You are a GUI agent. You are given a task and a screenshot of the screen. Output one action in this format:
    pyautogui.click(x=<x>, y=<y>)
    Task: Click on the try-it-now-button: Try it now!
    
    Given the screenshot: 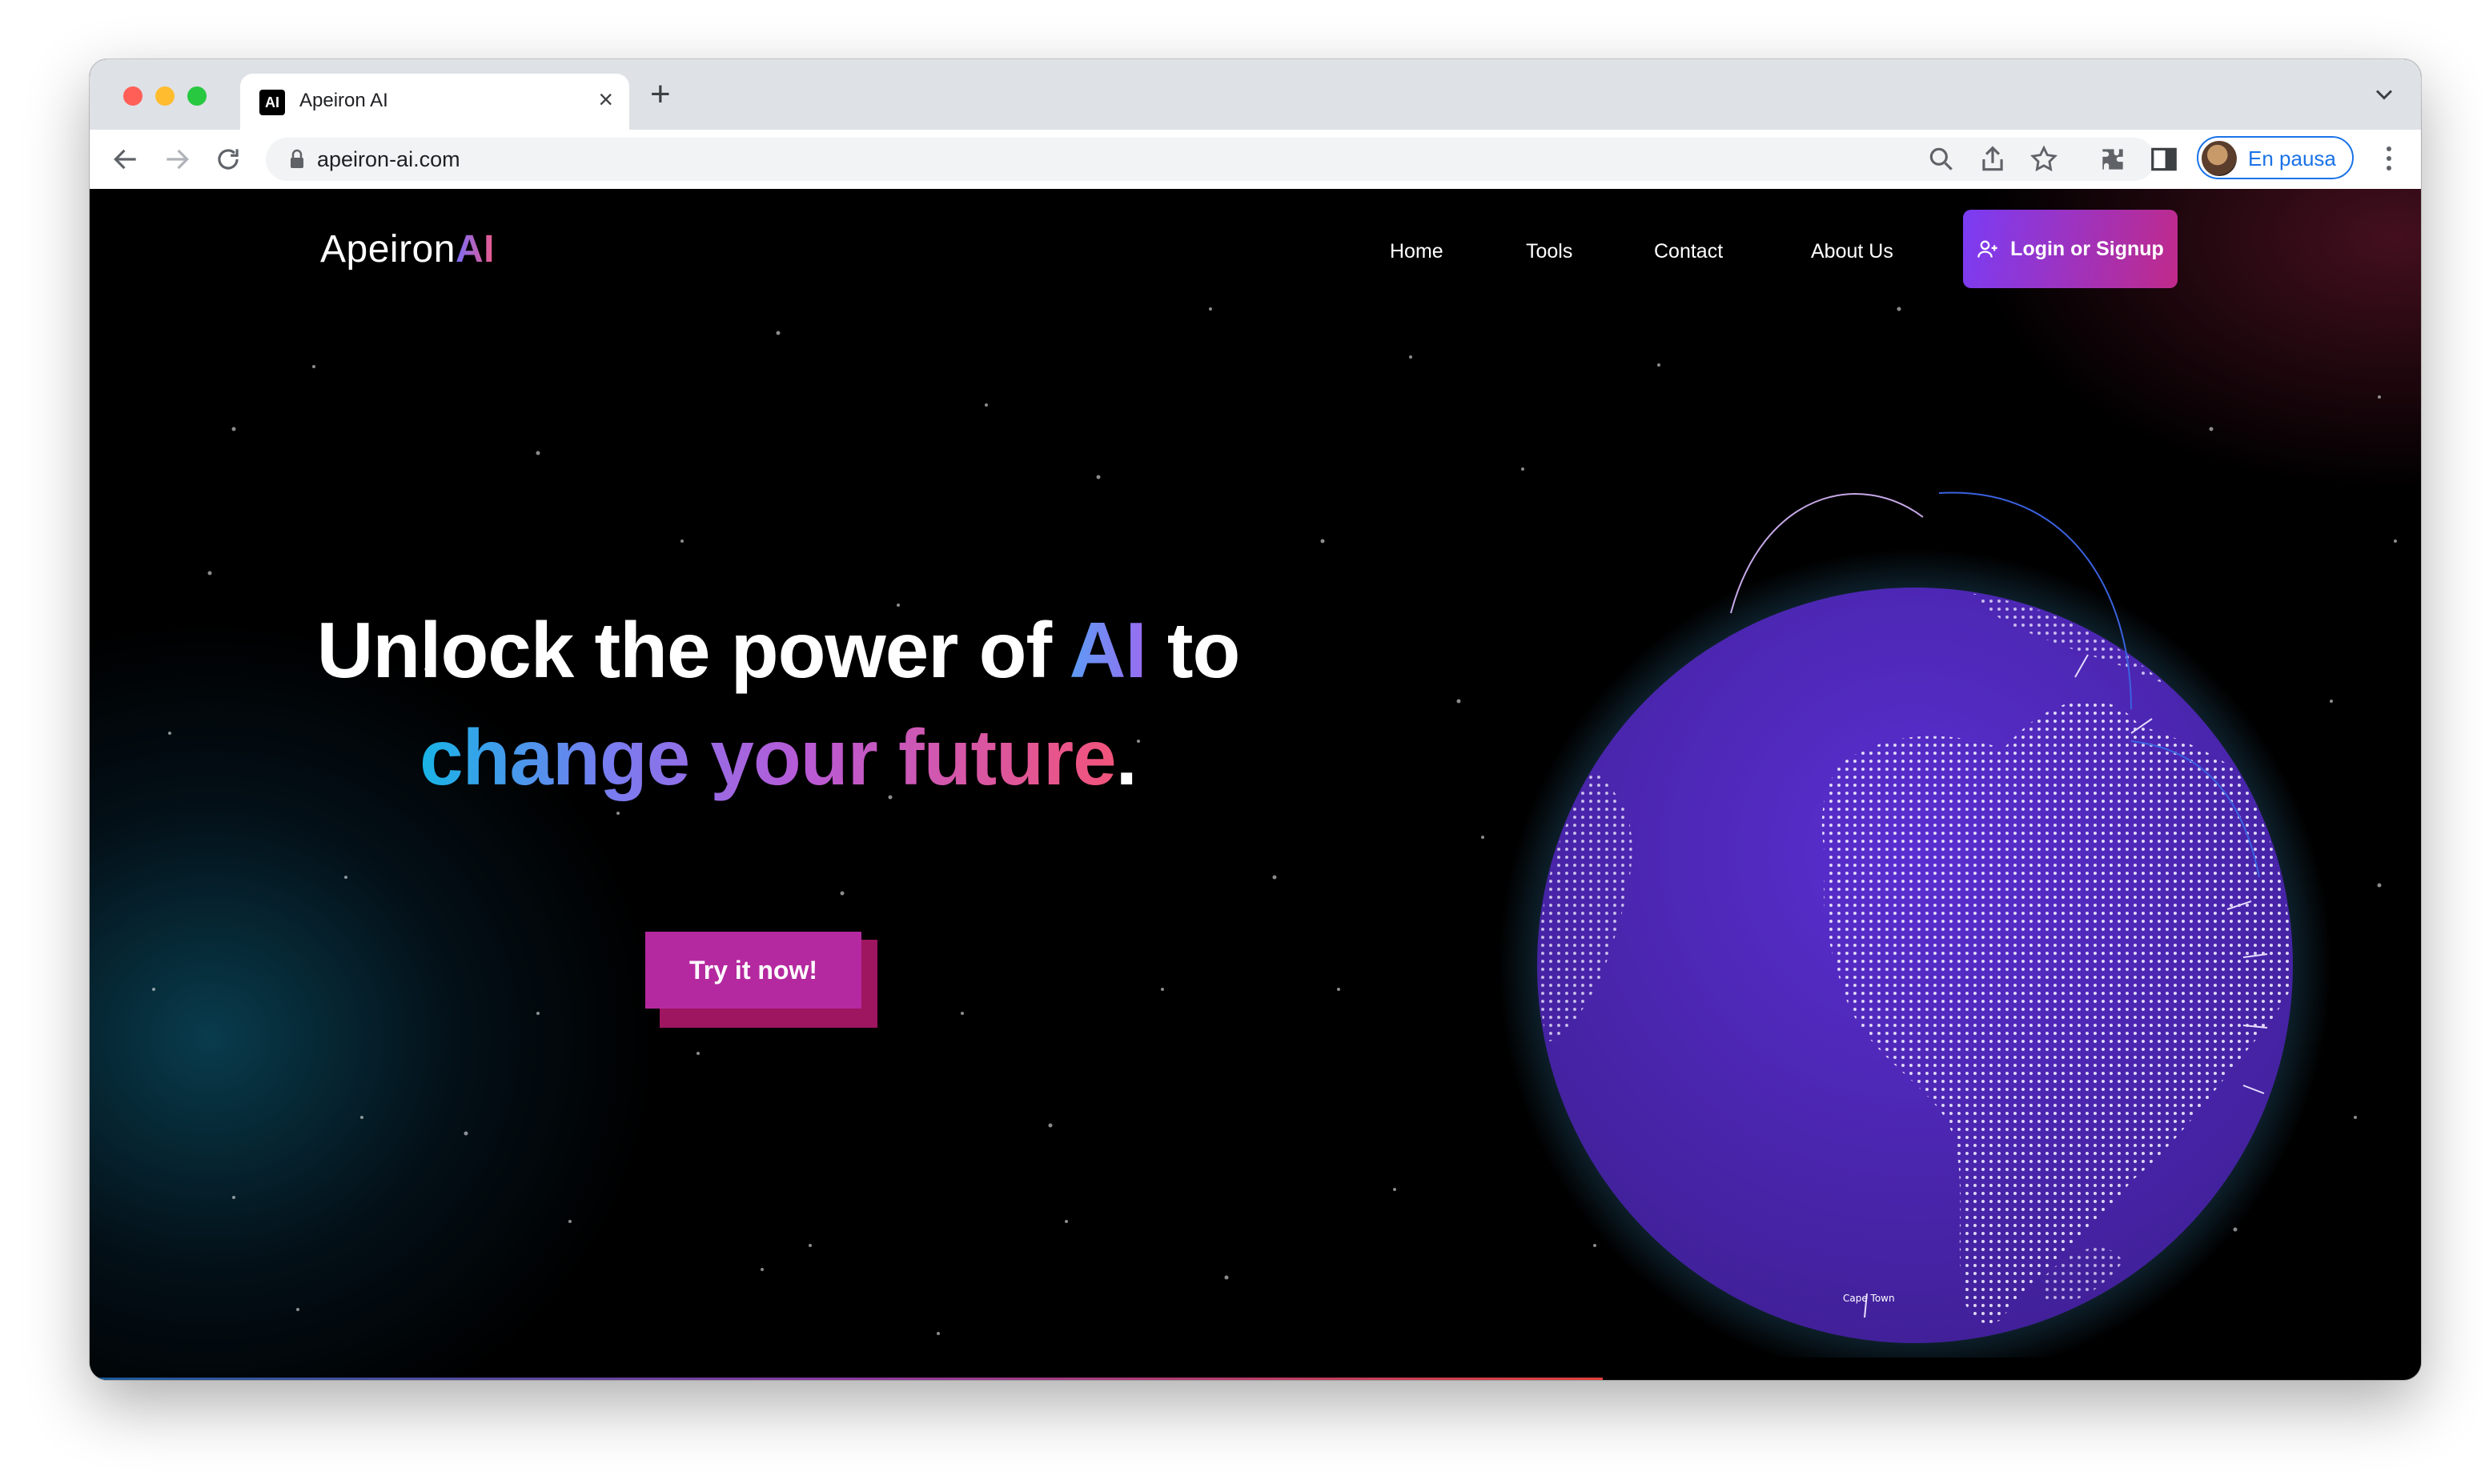 What is the action you would take?
    pyautogui.click(x=753, y=970)
    